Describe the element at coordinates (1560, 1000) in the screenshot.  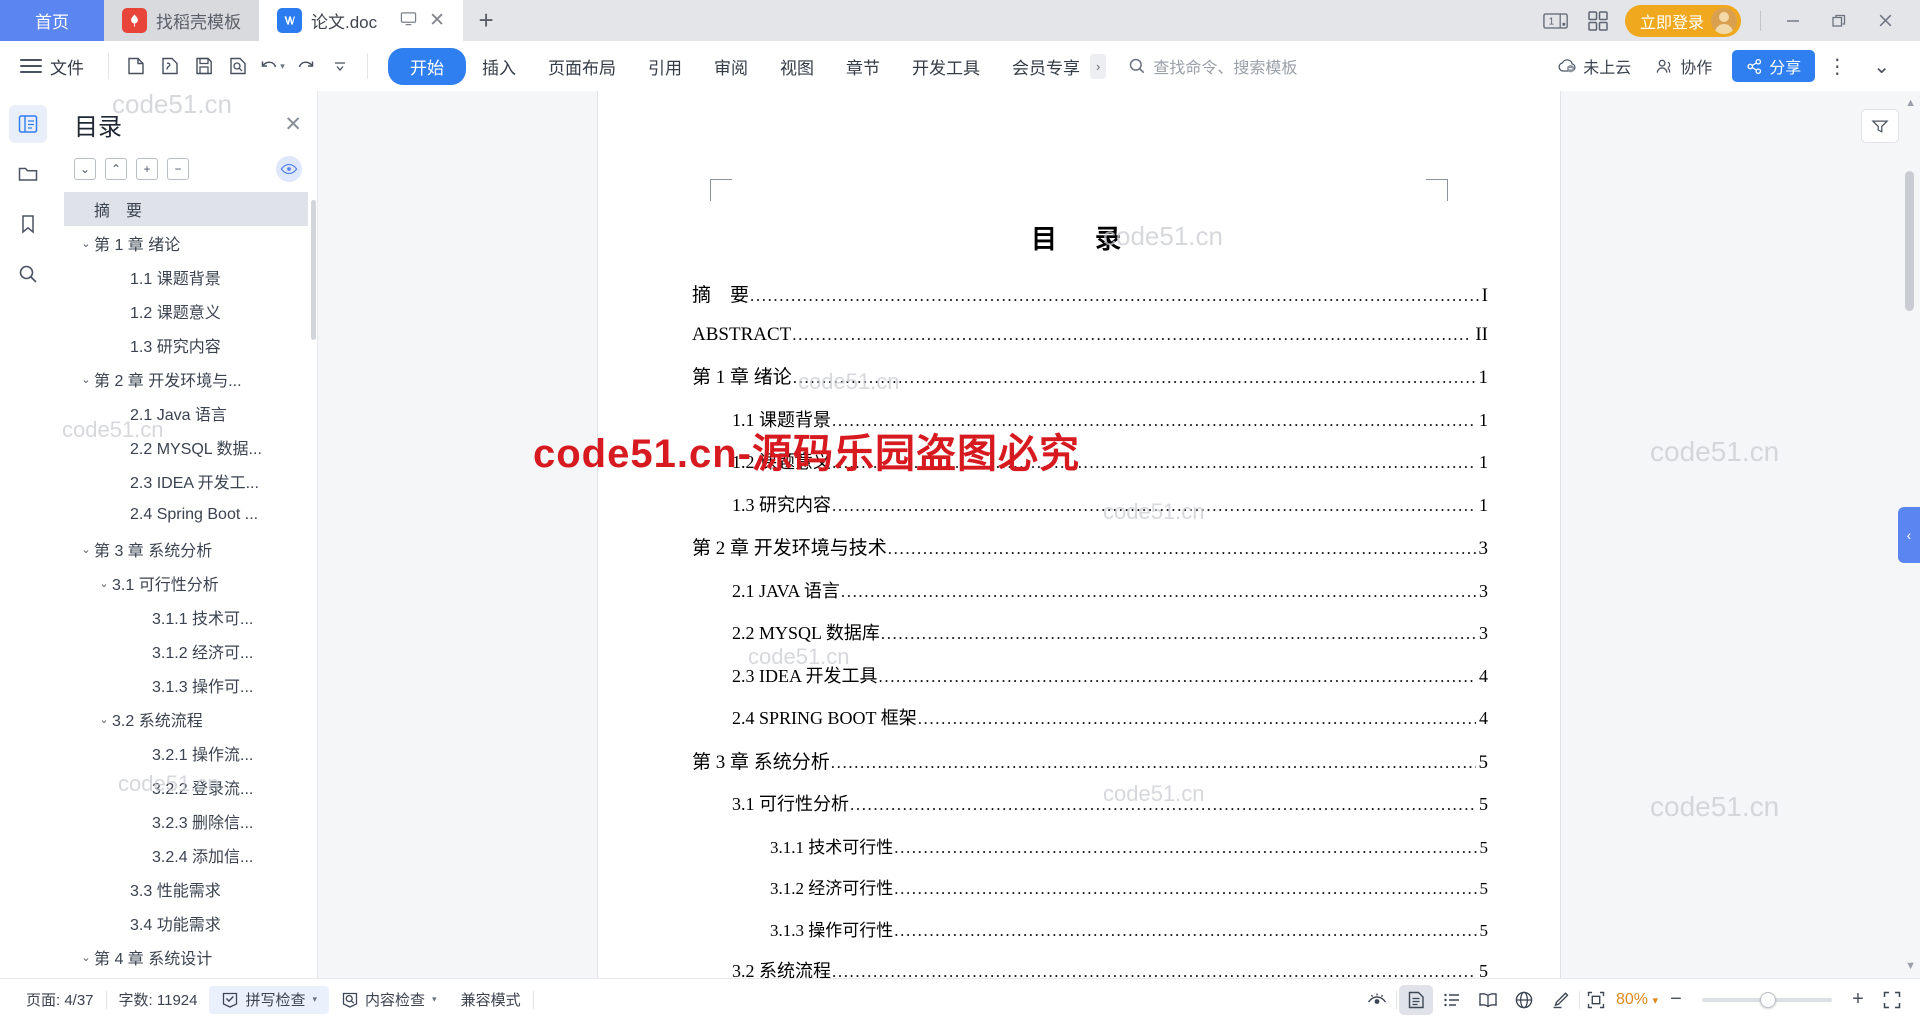
I see `pen-markup-icon` at that location.